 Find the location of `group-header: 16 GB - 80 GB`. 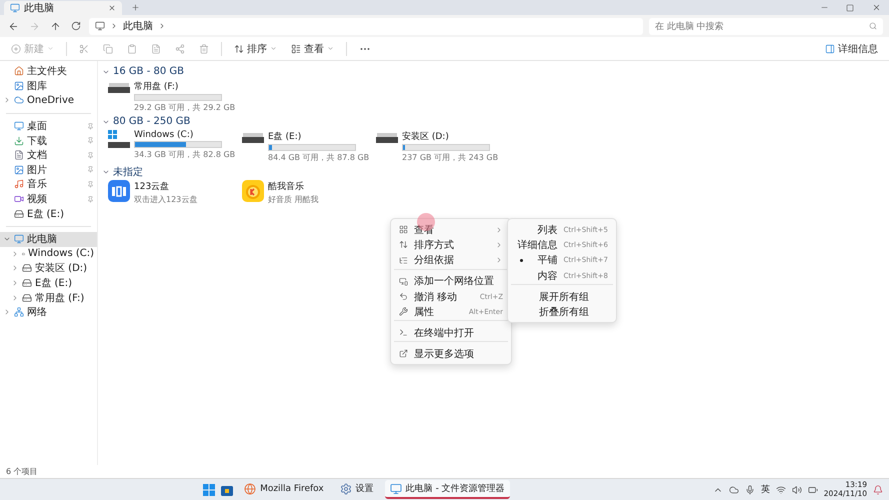

group-header: 16 GB - 80 GB is located at coordinates (148, 71).